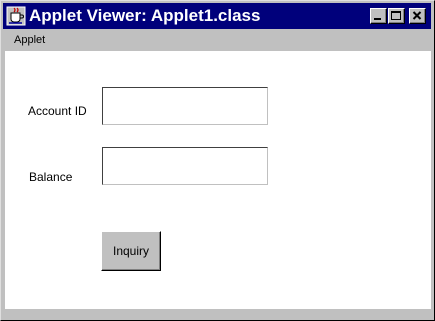 This screenshot has height=321, width=435. What do you see at coordinates (378, 16) in the screenshot?
I see `minimize-button` at bounding box center [378, 16].